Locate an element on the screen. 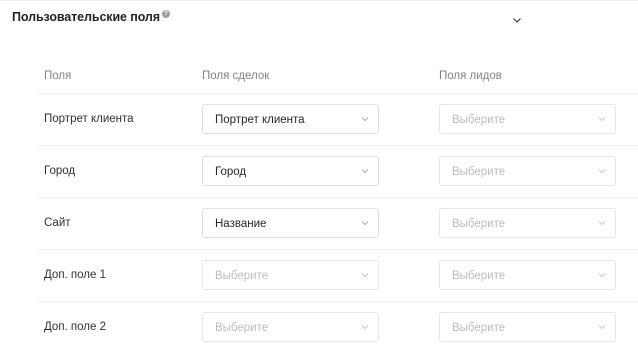 The image size is (638, 353). section-header: Пользовательские поля ? is located at coordinates (91, 17).